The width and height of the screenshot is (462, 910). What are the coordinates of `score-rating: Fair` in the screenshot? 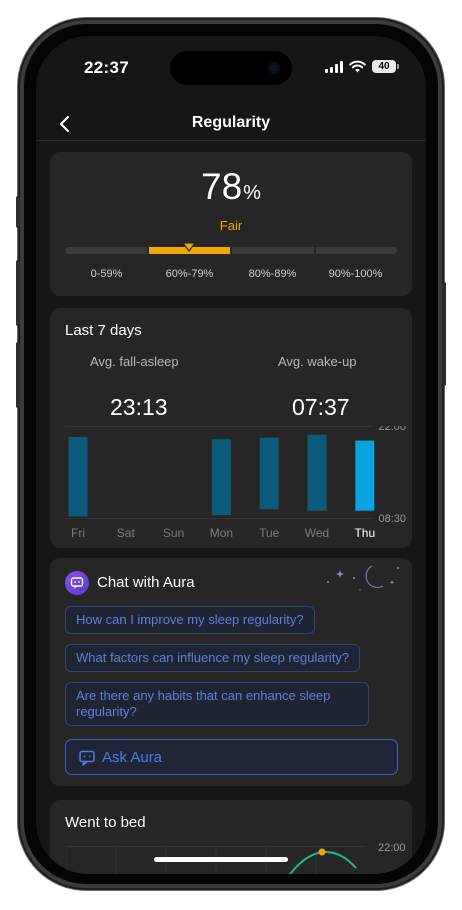 It's located at (231, 225).